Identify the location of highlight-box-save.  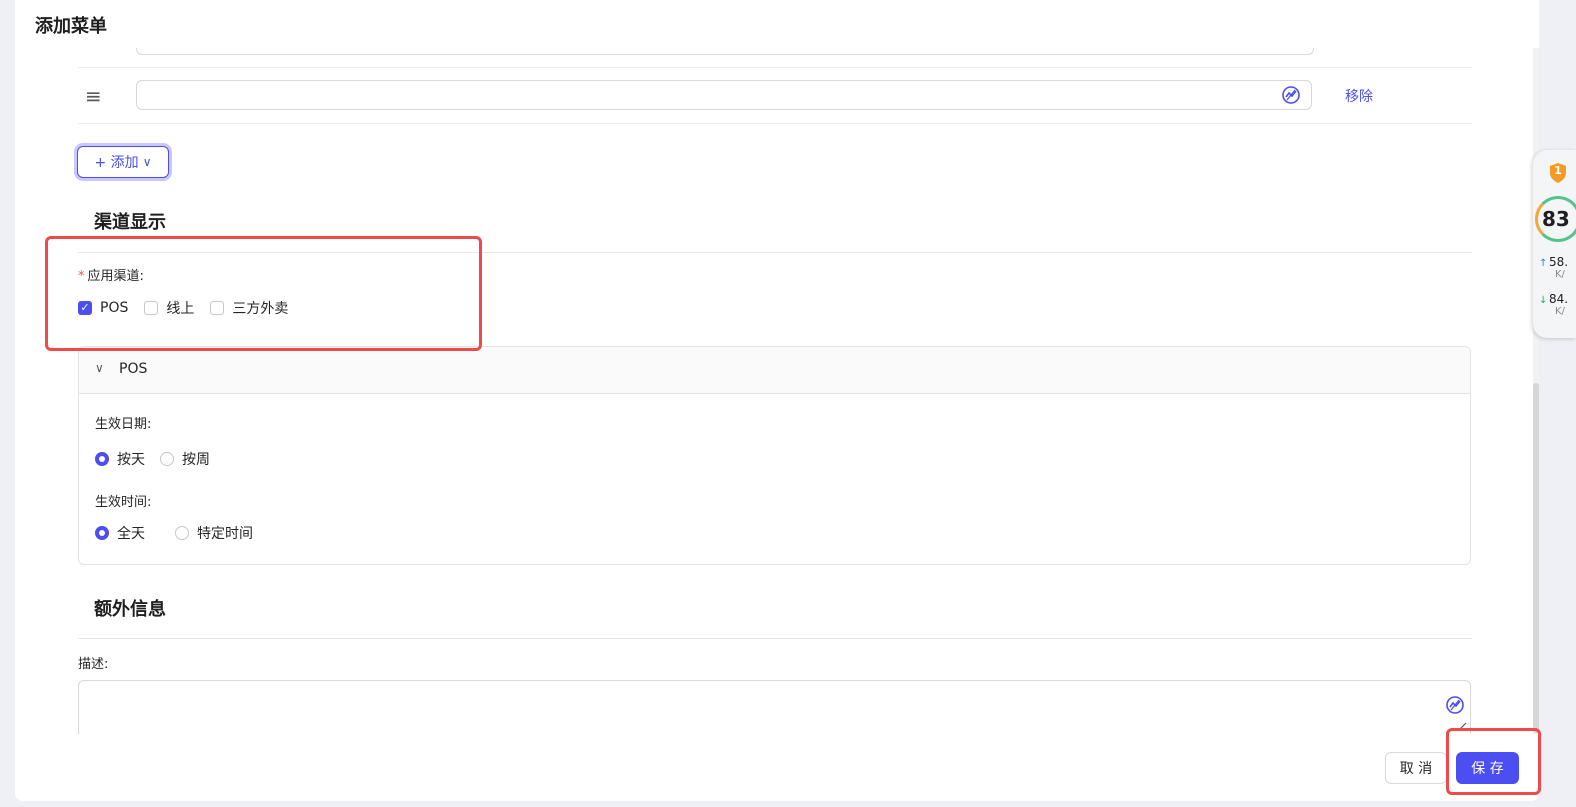
(1493, 761).